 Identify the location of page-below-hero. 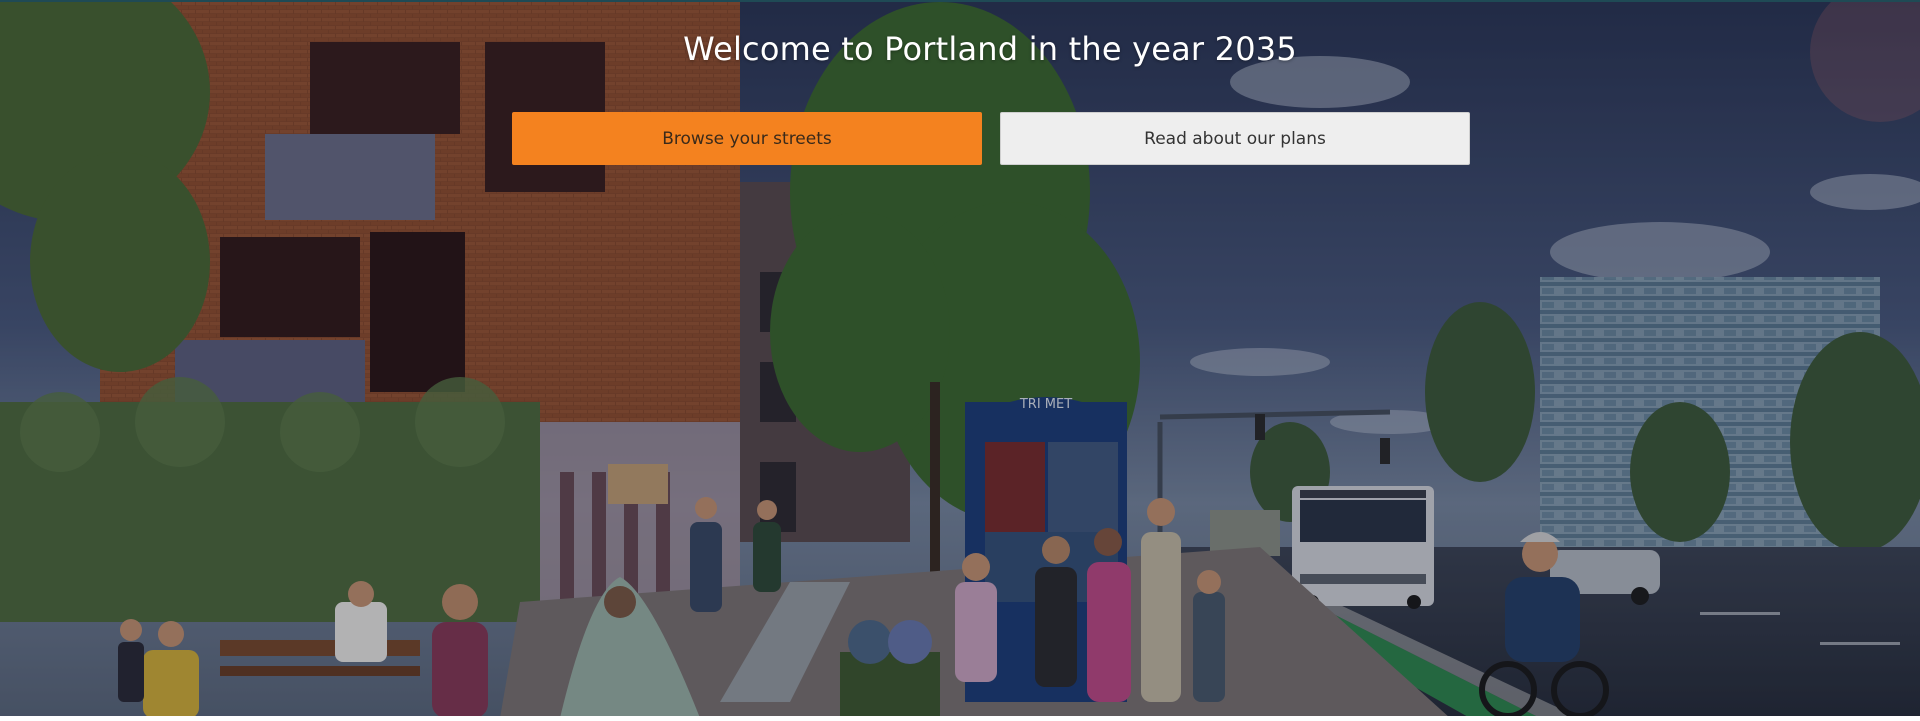
(960, 718).